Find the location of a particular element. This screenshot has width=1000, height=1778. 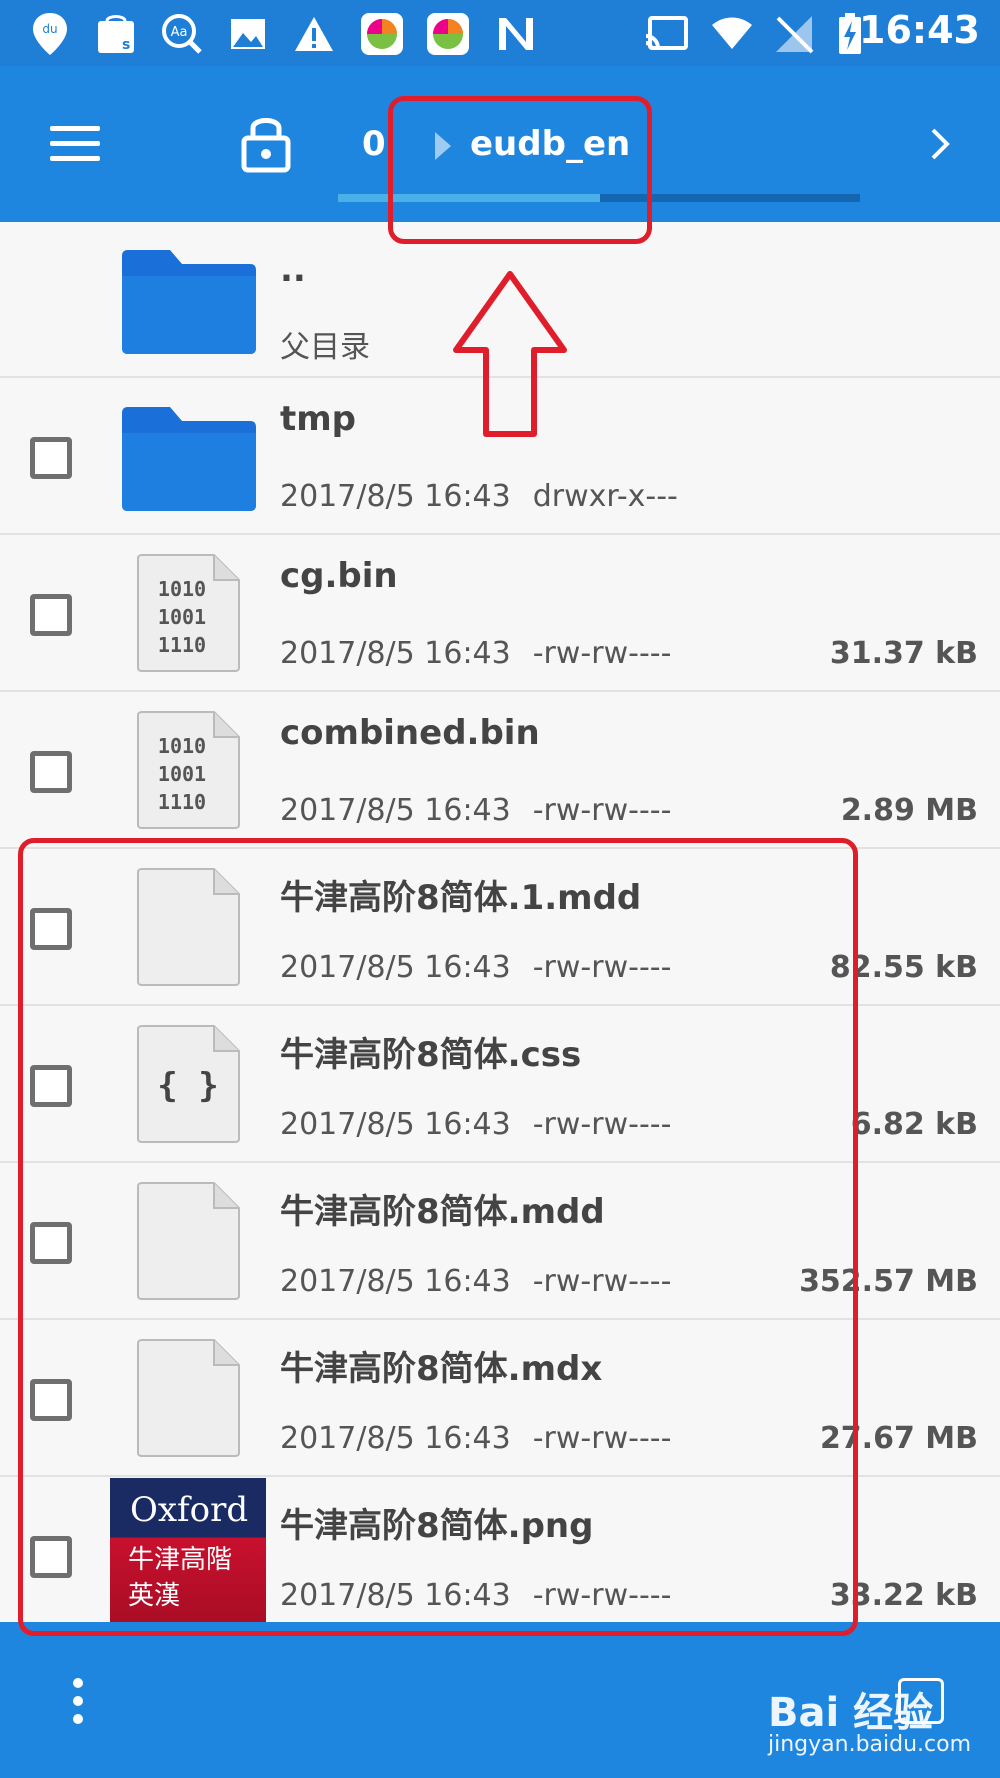

lock-icon is located at coordinates (266, 143).